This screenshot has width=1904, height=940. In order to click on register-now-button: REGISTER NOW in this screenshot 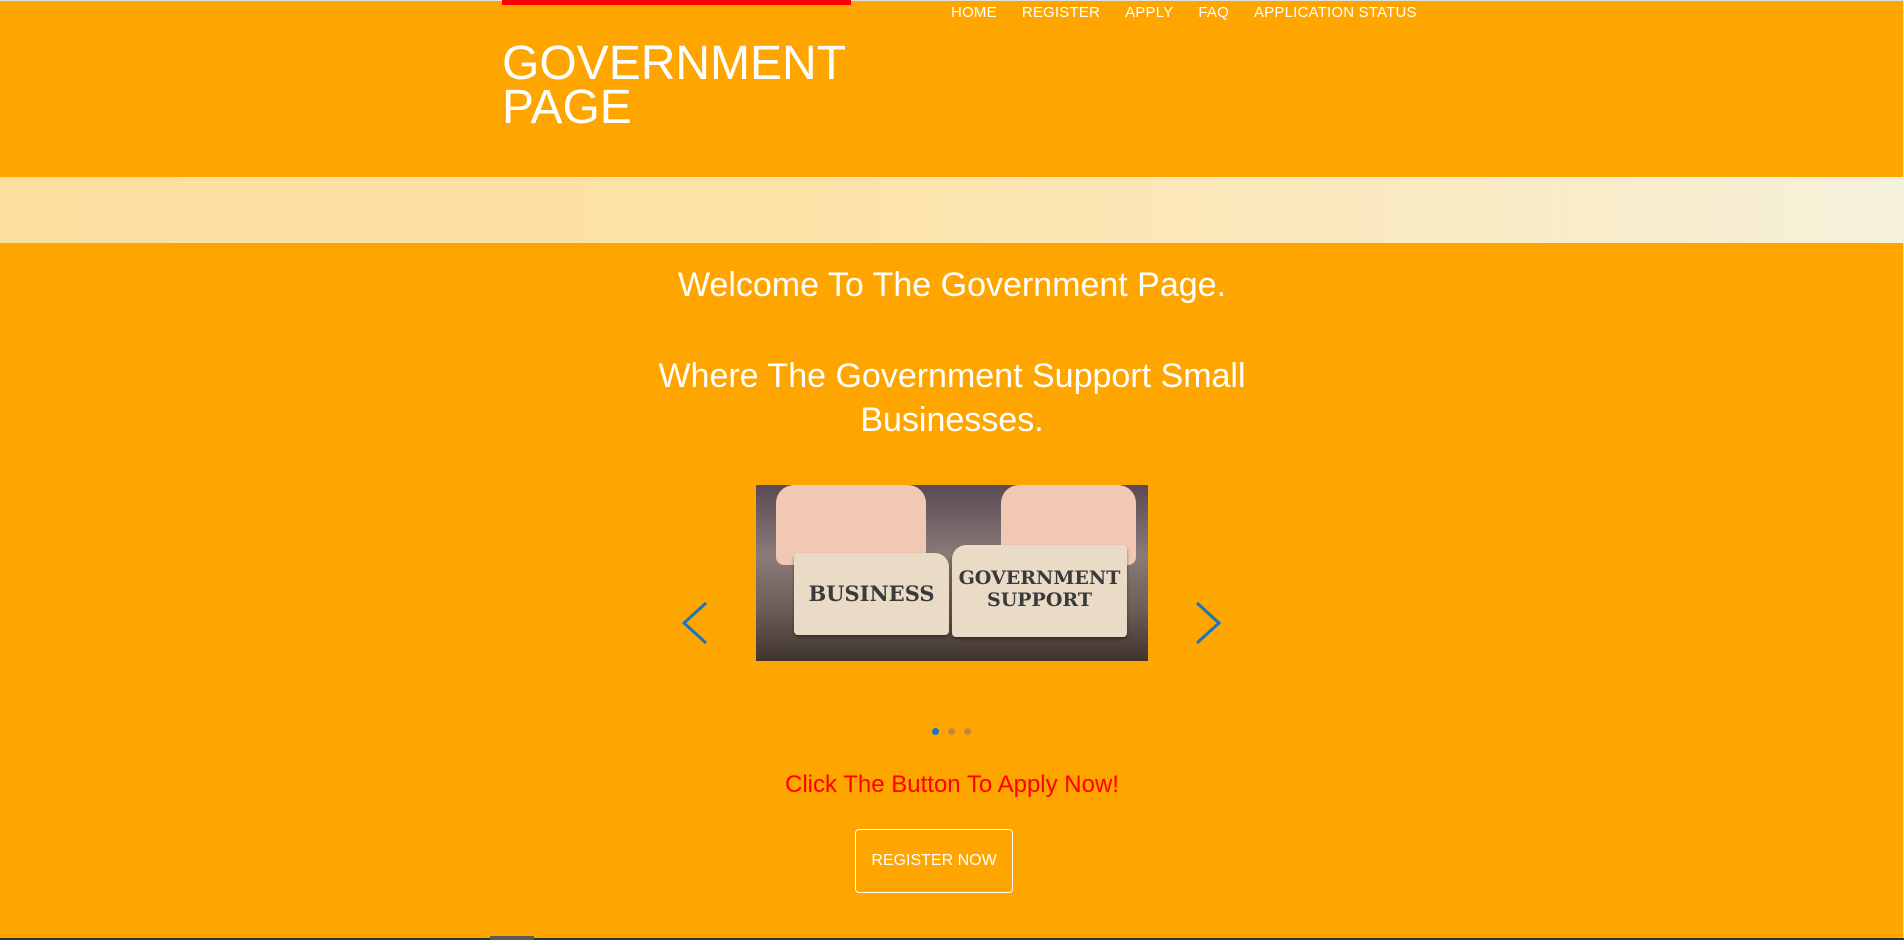, I will do `click(934, 861)`.